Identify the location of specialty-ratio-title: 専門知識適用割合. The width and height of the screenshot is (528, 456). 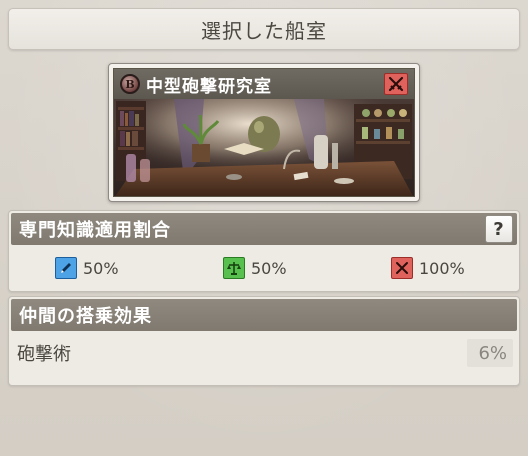
(95, 230).